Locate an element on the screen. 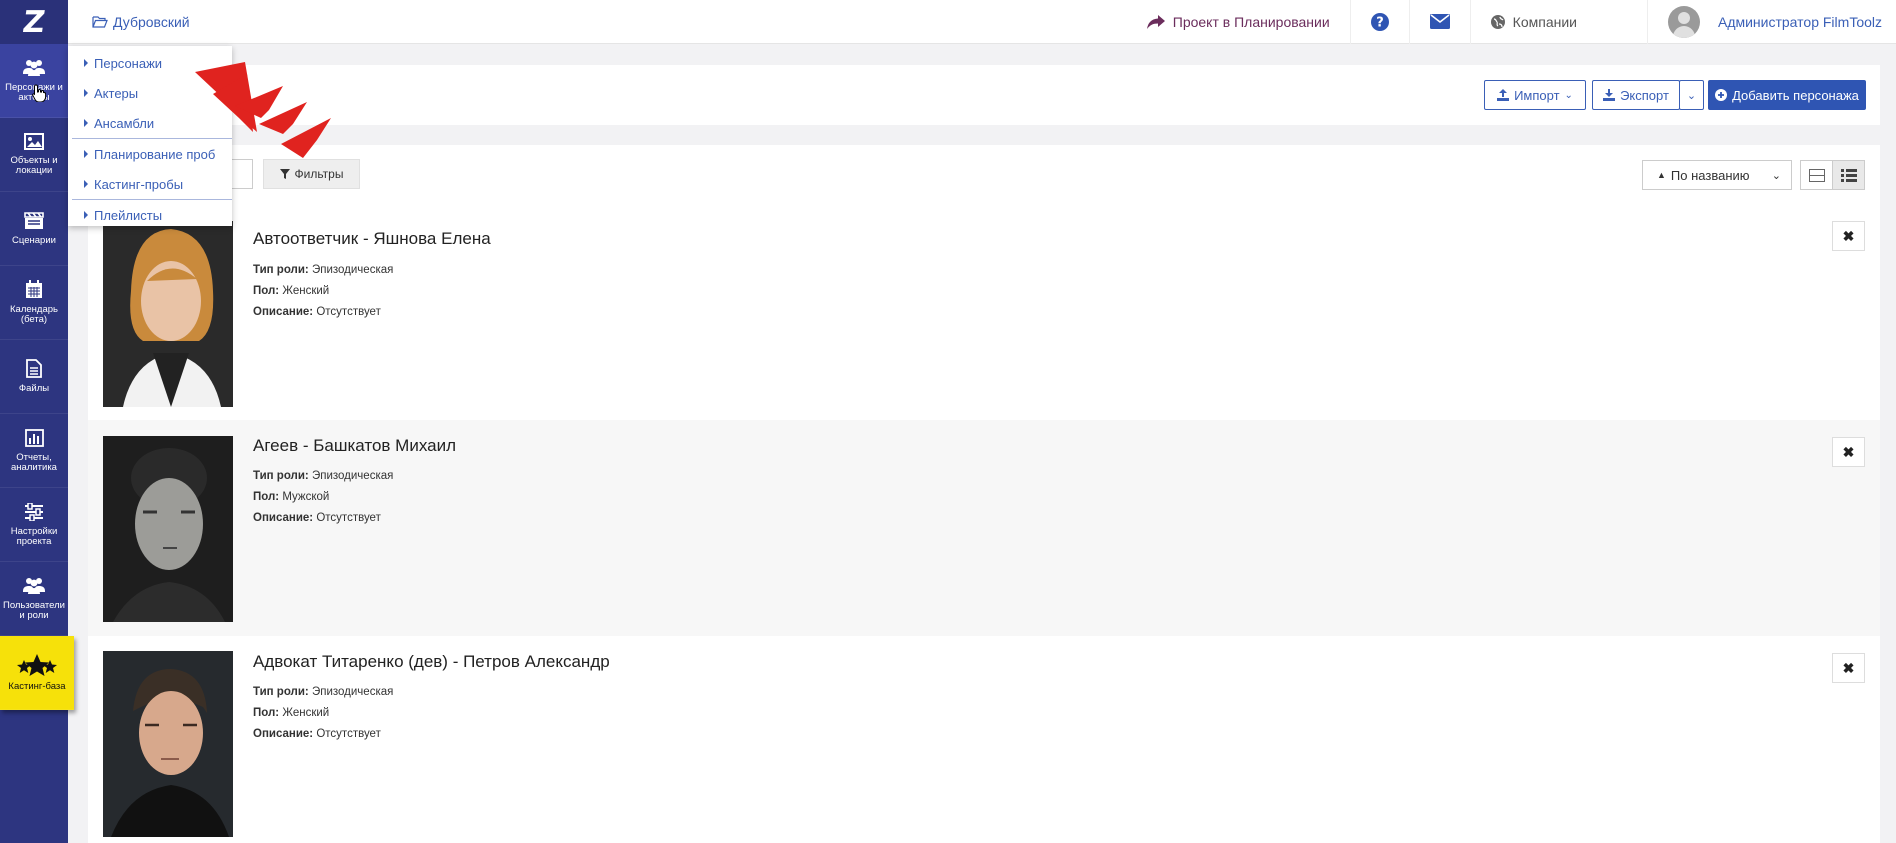 This screenshot has height=843, width=1896. sidebar-item-objects-locations: Объекты и локации is located at coordinates (34, 155).